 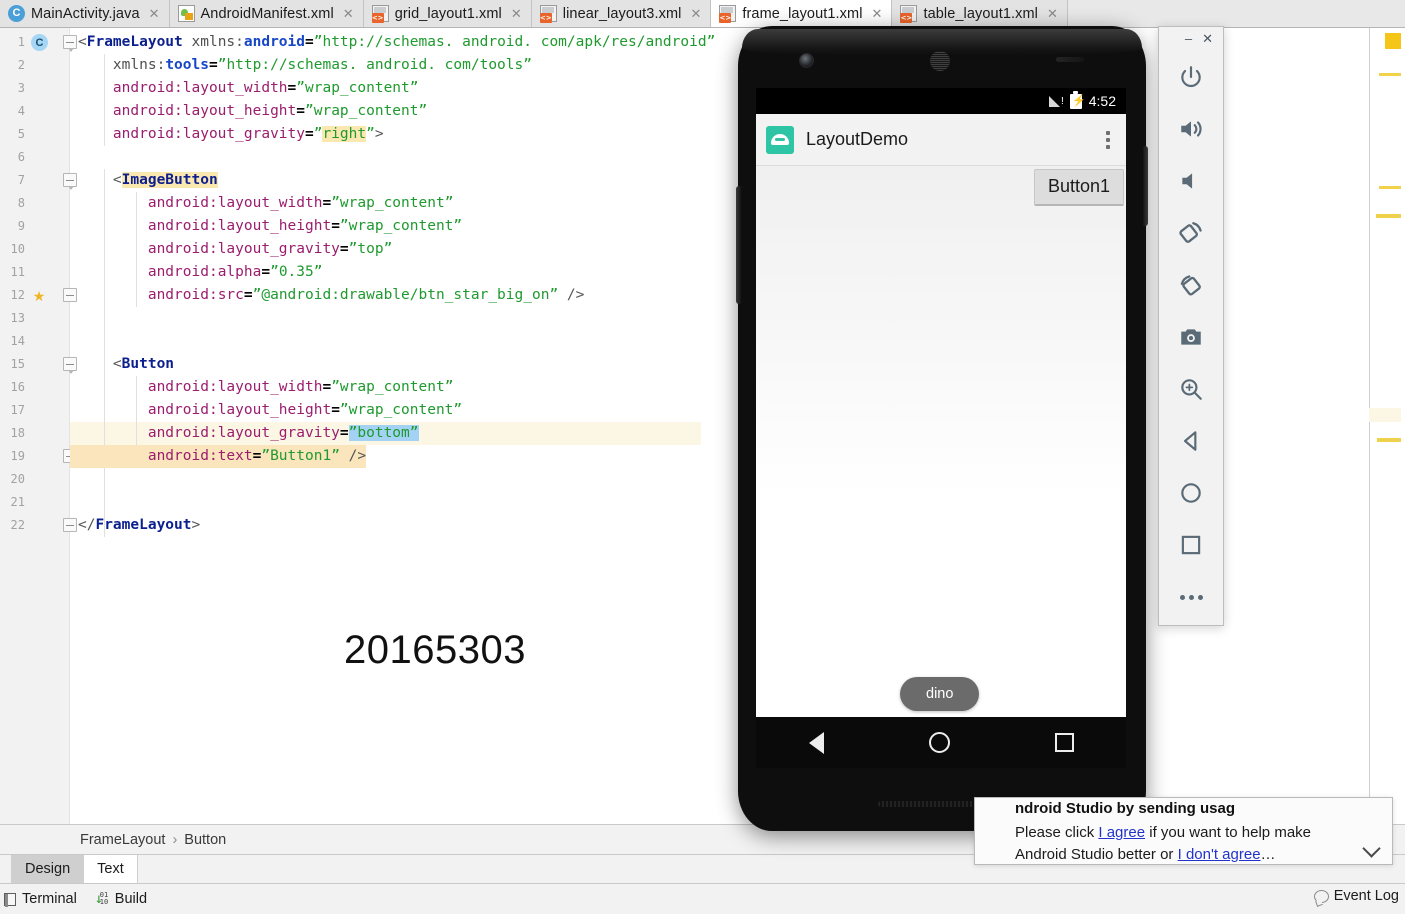 What do you see at coordinates (1056, 101) in the screenshot?
I see `signal-warning-icon: !` at bounding box center [1056, 101].